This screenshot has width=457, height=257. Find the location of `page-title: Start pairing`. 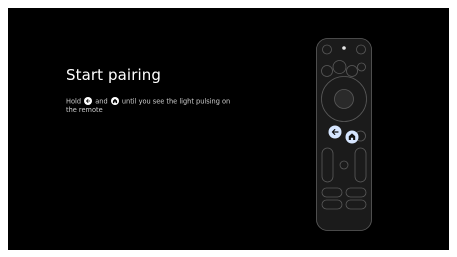

page-title: Start pairing is located at coordinates (113, 75).